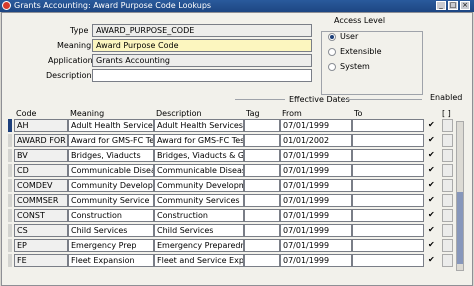 This screenshot has height=286, width=474. Describe the element at coordinates (199, 260) in the screenshot. I see `cell-description: Fleet and Service Expar` at that location.